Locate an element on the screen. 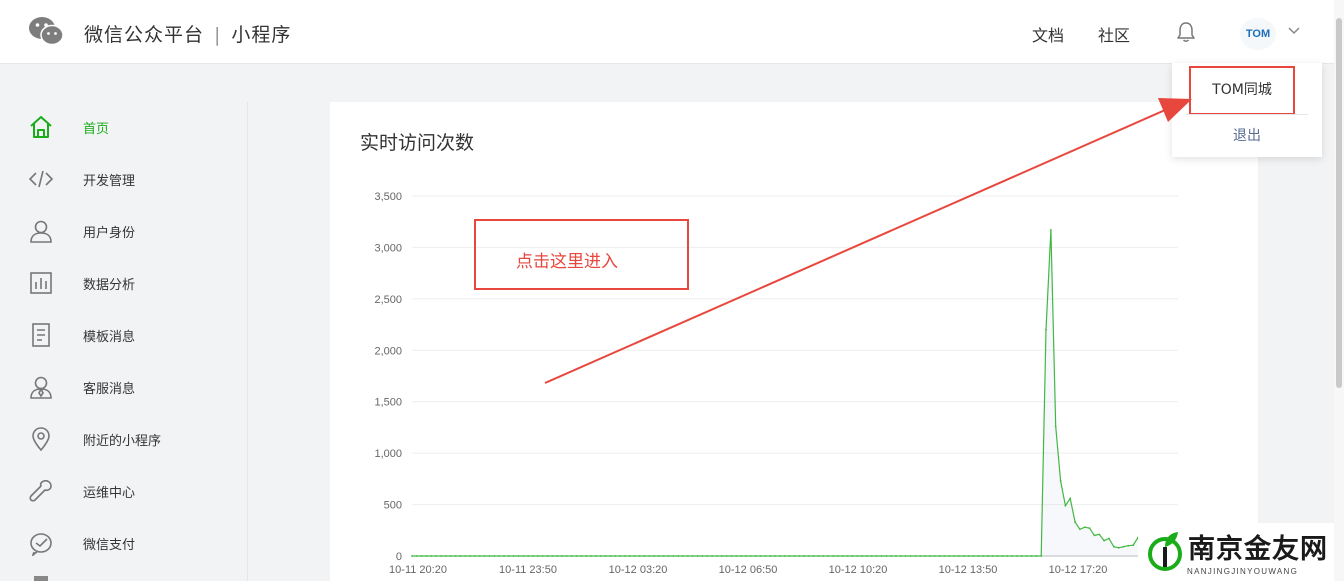 The width and height of the screenshot is (1344, 581). y-tick-label: 1,500 is located at coordinates (388, 403).